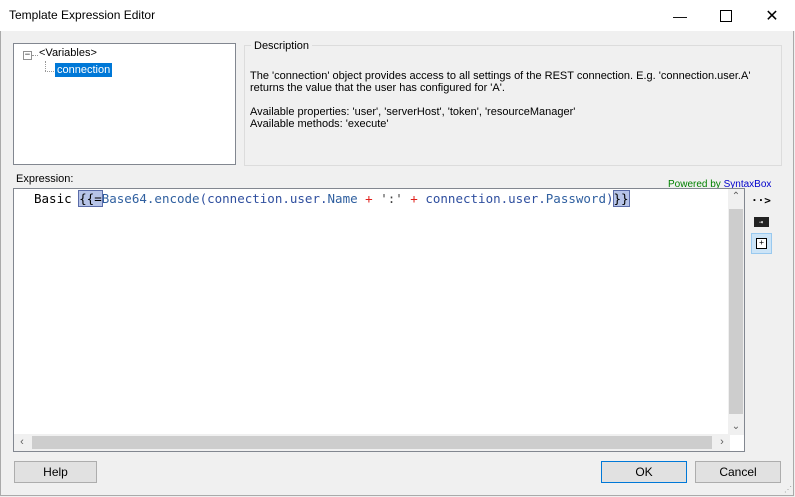 This screenshot has width=795, height=497. Describe the element at coordinates (124, 198) in the screenshot. I see `code-token: Base64` at that location.